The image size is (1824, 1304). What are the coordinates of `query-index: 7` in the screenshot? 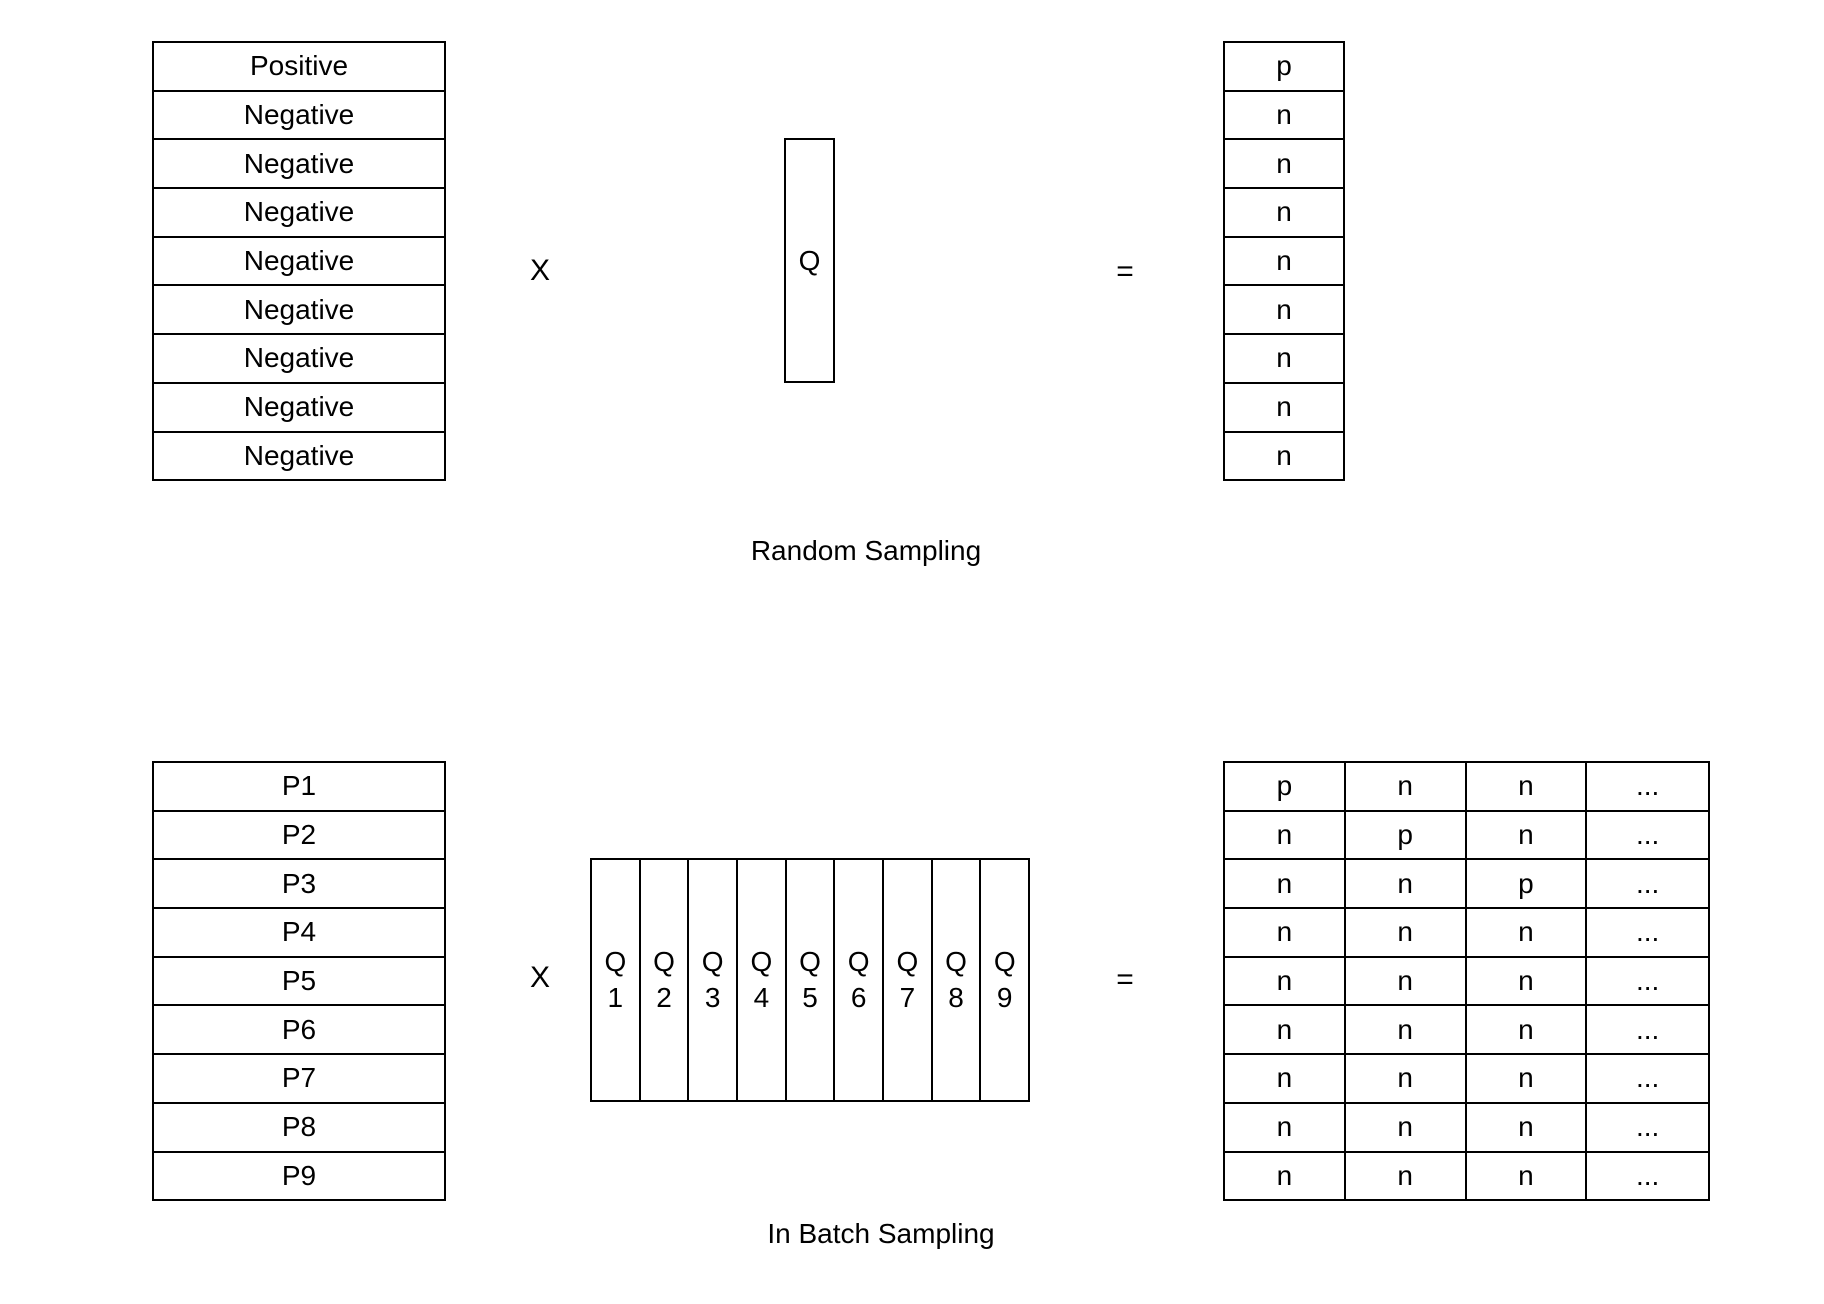 It's located at (907, 997).